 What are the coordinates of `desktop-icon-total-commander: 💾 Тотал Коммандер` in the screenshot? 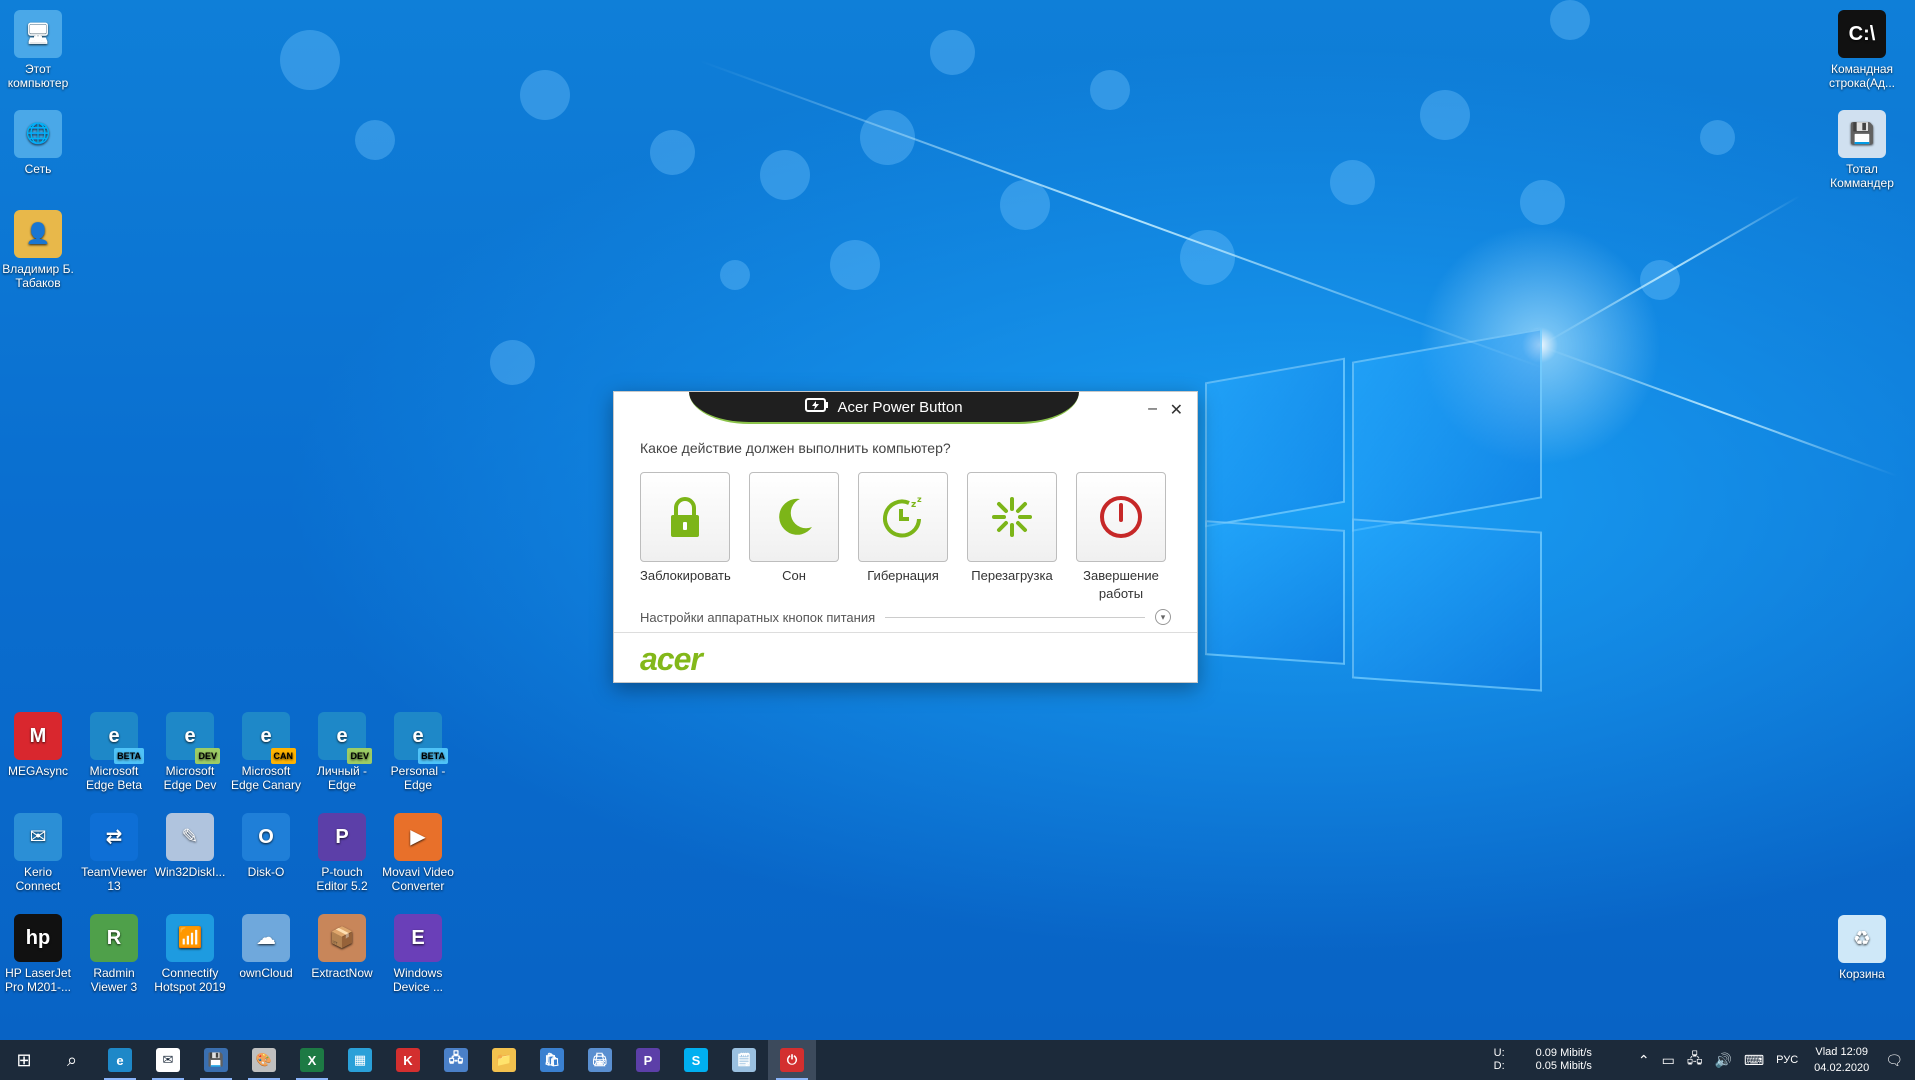 It's located at (1862, 150).